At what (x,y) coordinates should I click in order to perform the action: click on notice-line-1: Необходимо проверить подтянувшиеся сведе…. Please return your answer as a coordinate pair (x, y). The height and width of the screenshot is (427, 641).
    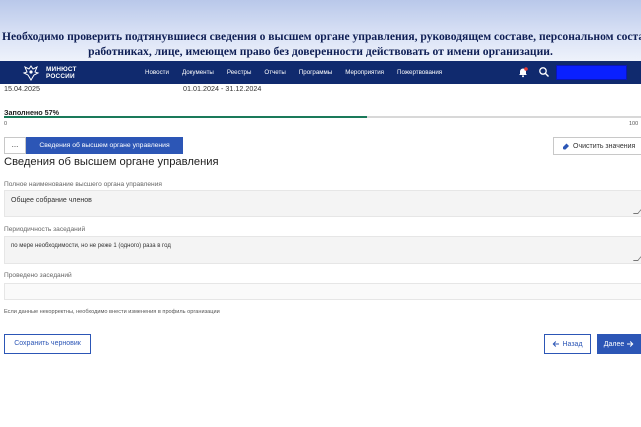
    Looking at the image, I should click on (321, 36).